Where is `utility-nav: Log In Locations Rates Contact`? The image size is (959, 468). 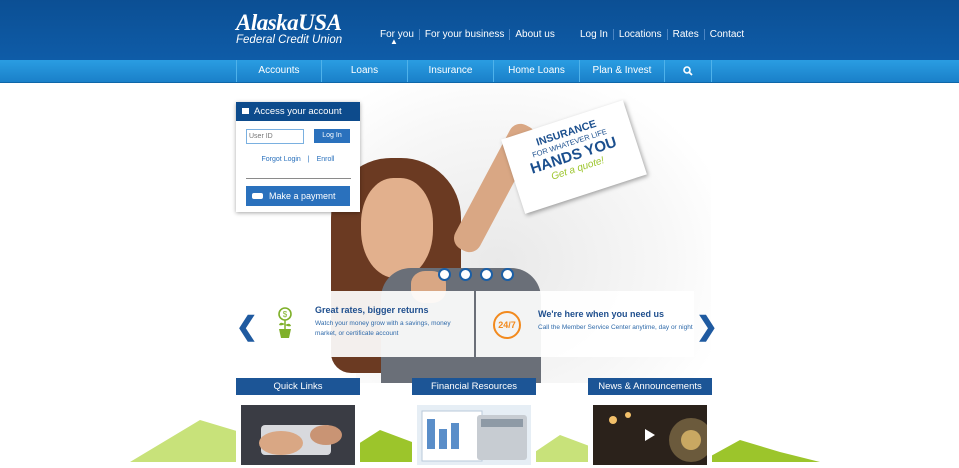 utility-nav: Log In Locations Rates Contact is located at coordinates (662, 34).